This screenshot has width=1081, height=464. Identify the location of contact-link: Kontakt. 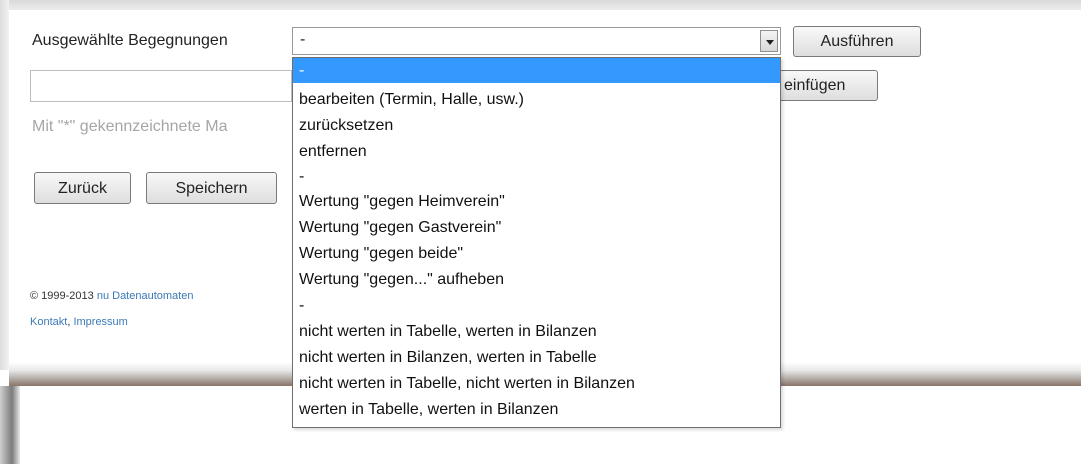
(48, 322).